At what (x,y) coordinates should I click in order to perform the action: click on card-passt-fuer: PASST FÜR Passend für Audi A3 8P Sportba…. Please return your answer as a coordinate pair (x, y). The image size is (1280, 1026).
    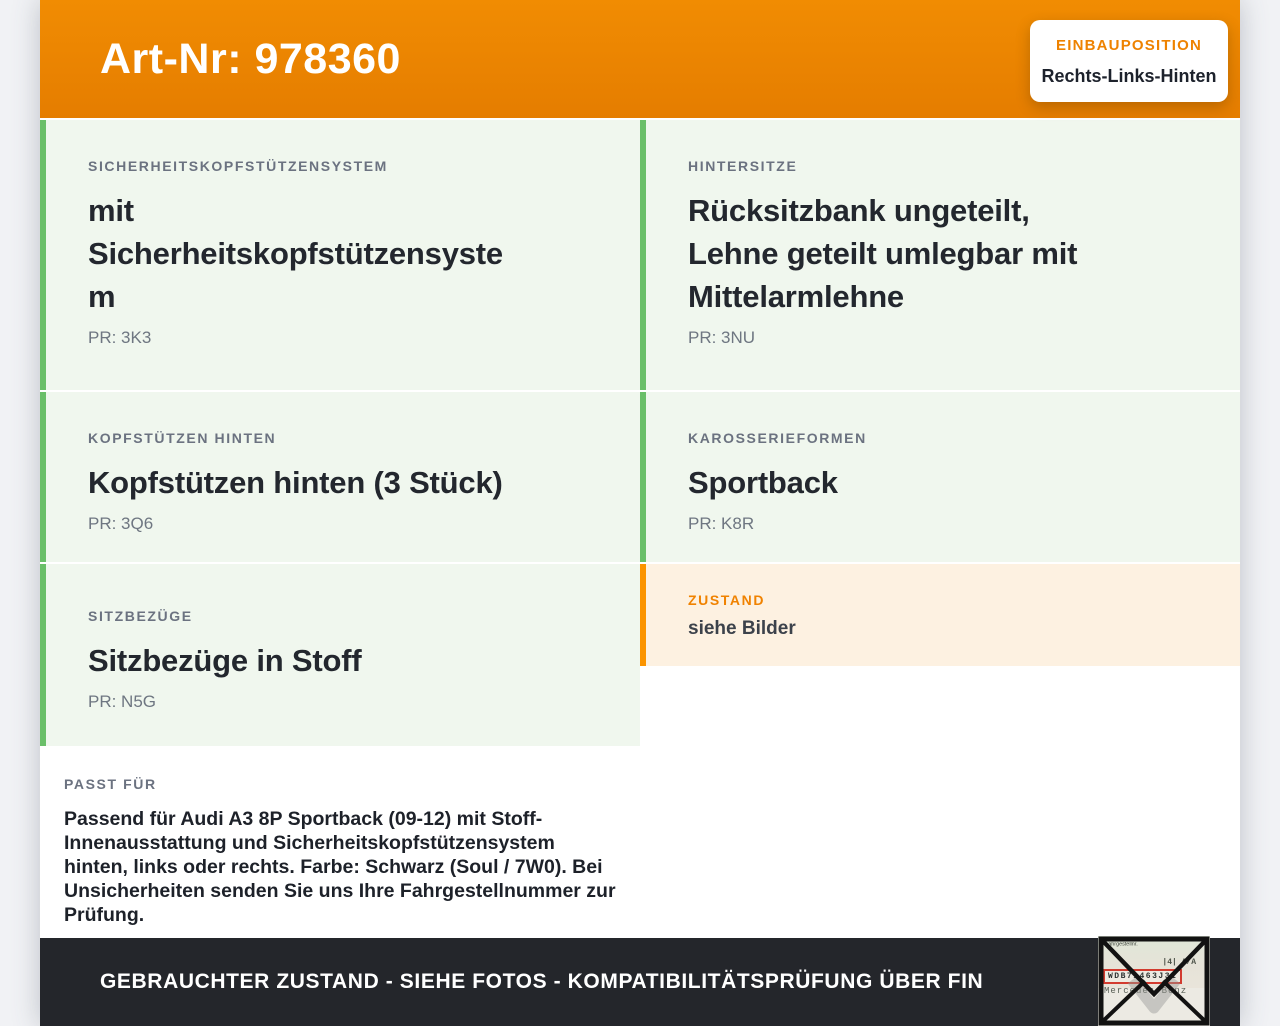
    Looking at the image, I should click on (340, 841).